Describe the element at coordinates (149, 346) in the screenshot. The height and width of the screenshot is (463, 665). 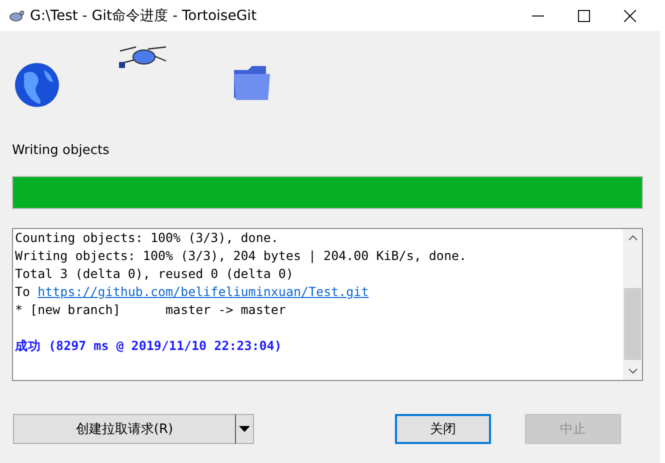
I see `success-message: 成功 (8297 ms @ 2019/11/10 22:23:04)` at that location.